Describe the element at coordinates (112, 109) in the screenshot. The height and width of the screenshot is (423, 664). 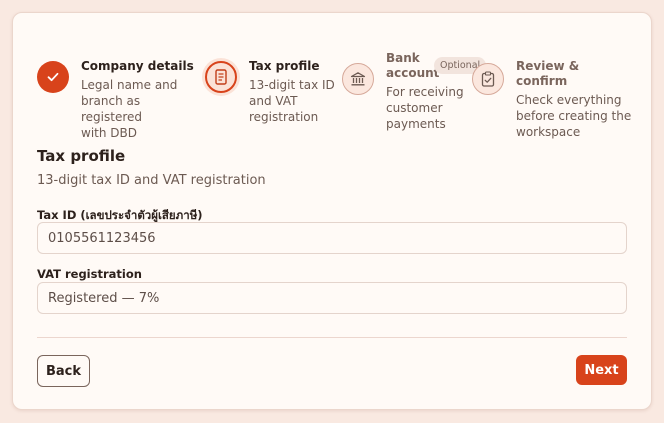
I see `step-desc-line: branch as registered` at that location.